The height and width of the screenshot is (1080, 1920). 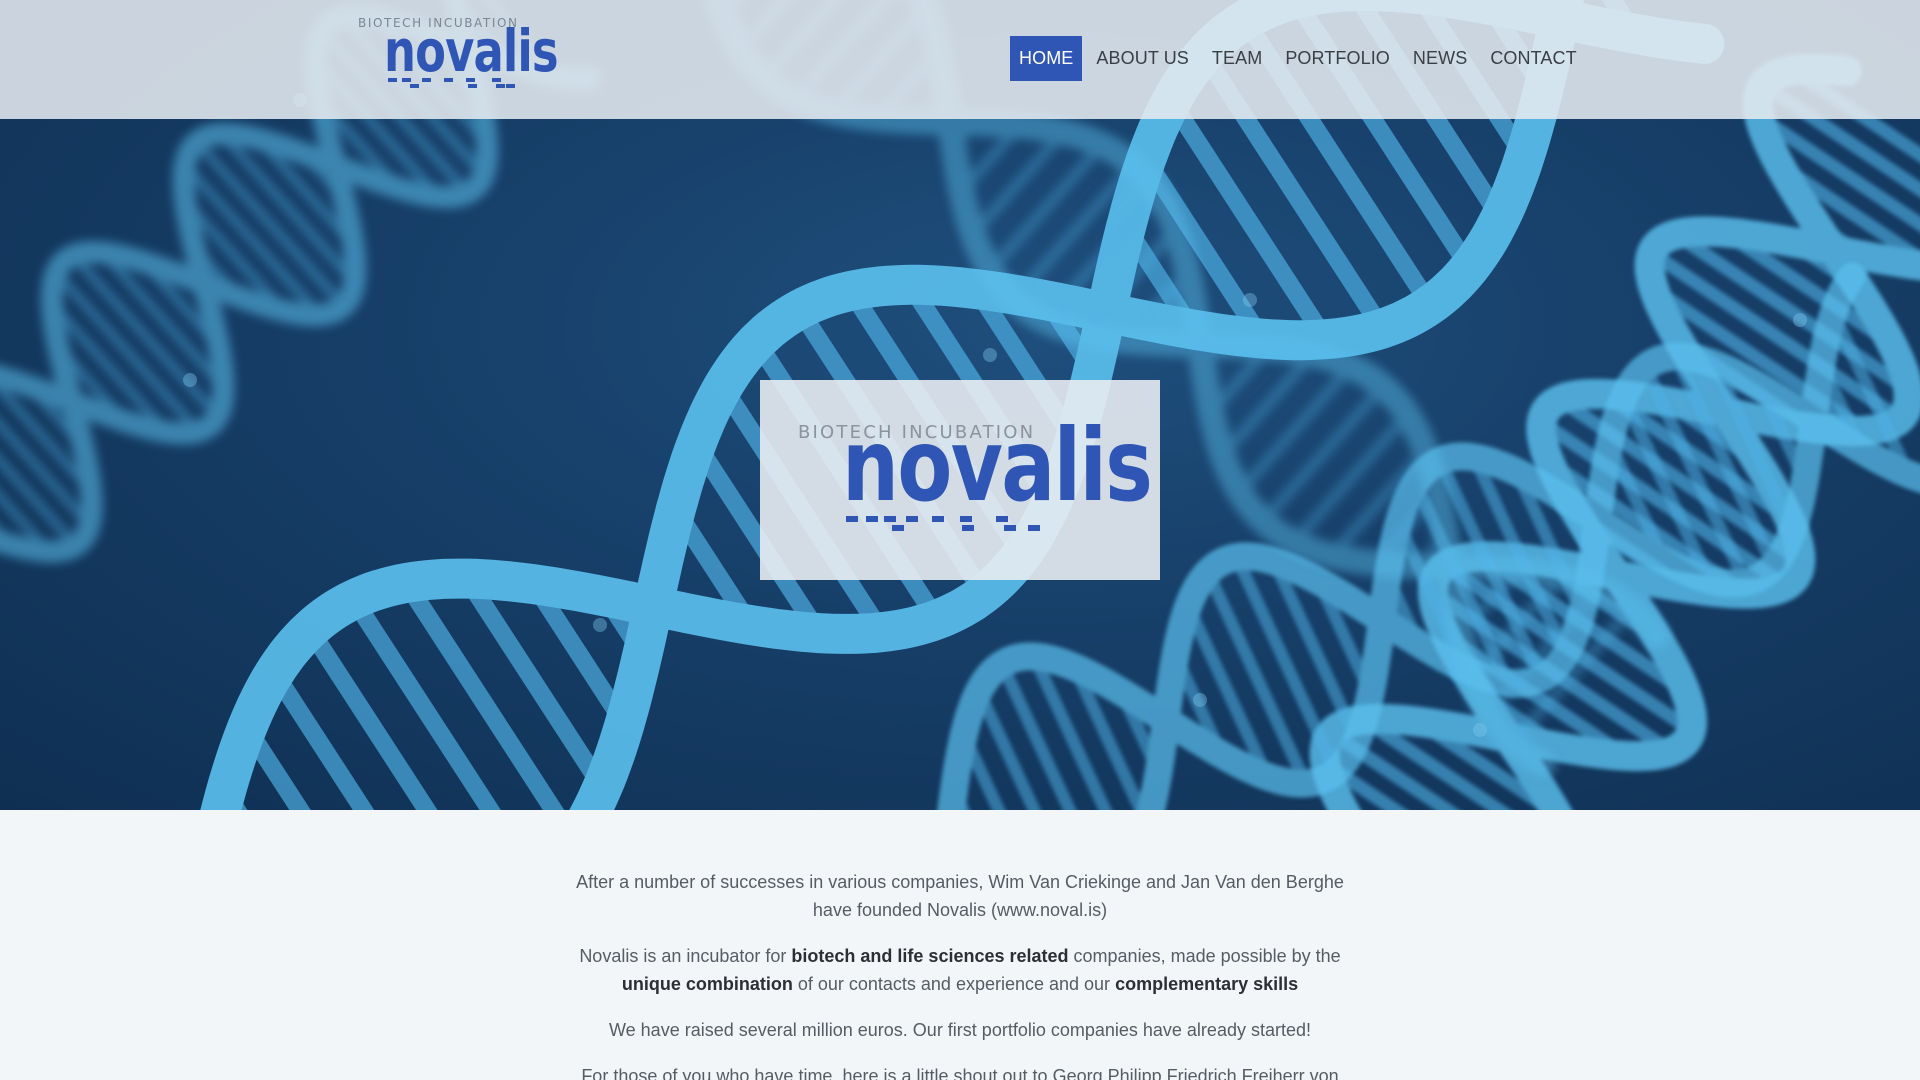 What do you see at coordinates (943, 523) in the screenshot?
I see `card-dots-icon` at bounding box center [943, 523].